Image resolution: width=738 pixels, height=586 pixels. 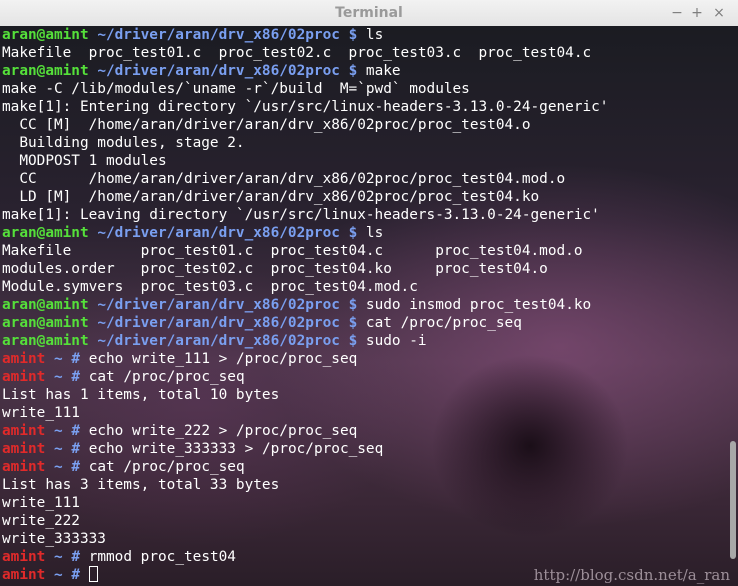 What do you see at coordinates (677, 13) in the screenshot?
I see `minimize-button: −` at bounding box center [677, 13].